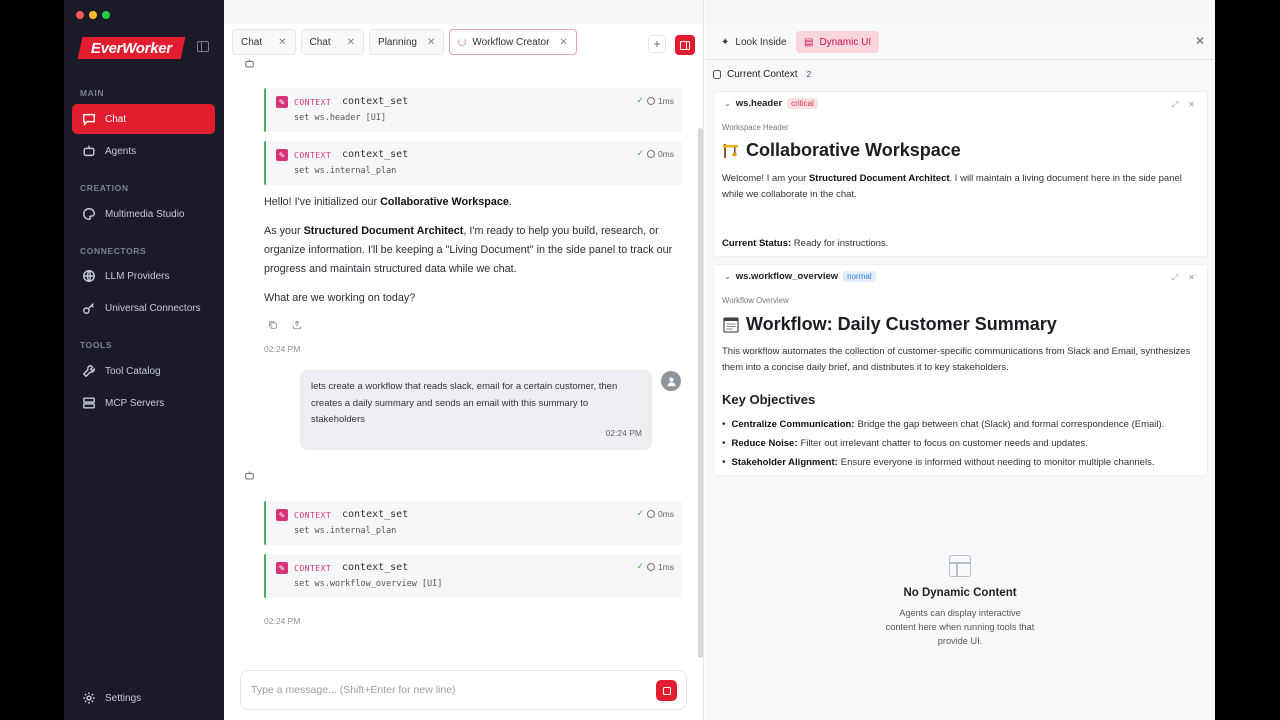 The image size is (1280, 720). Describe the element at coordinates (666, 690) in the screenshot. I see `stop-button` at that location.